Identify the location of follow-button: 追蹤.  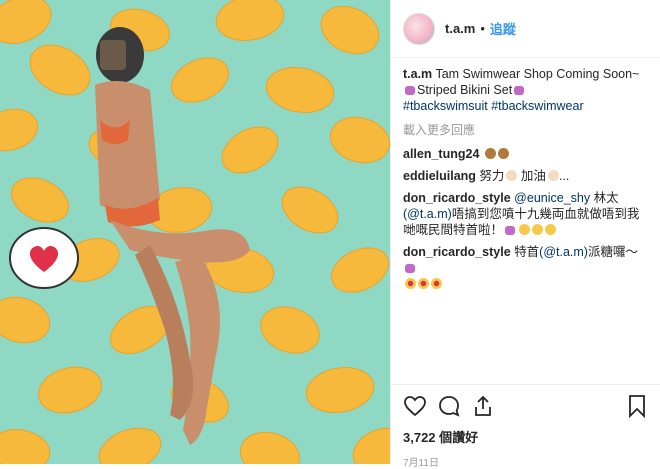
(503, 28).